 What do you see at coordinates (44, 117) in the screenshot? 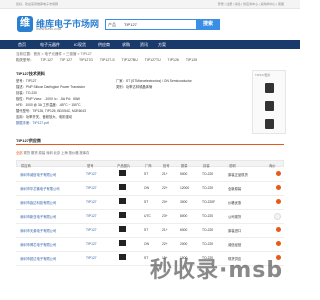
I see `info-row: 应用：功率开关、音频放大、电机驱动` at bounding box center [44, 117].